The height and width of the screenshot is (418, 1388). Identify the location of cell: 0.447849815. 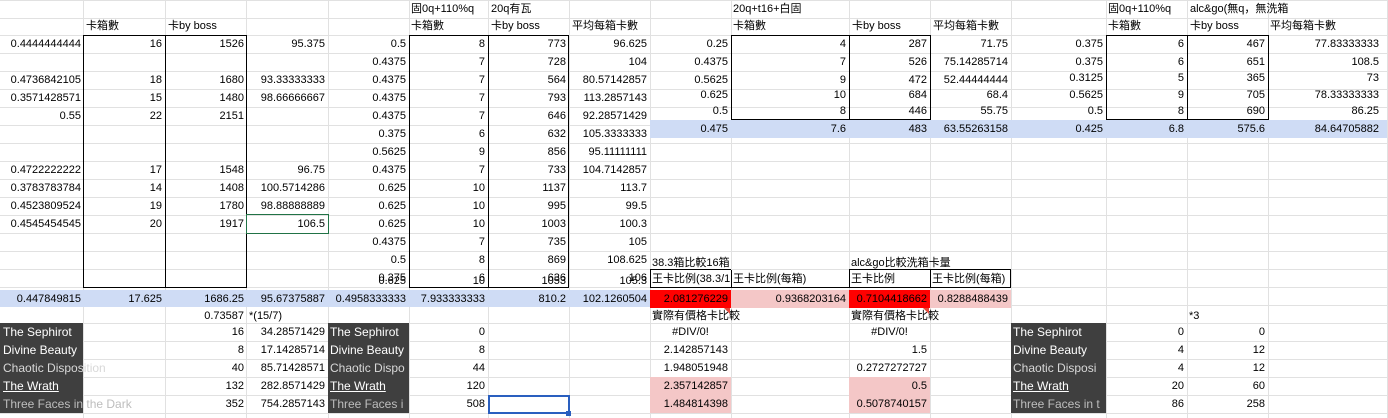
(40, 299).